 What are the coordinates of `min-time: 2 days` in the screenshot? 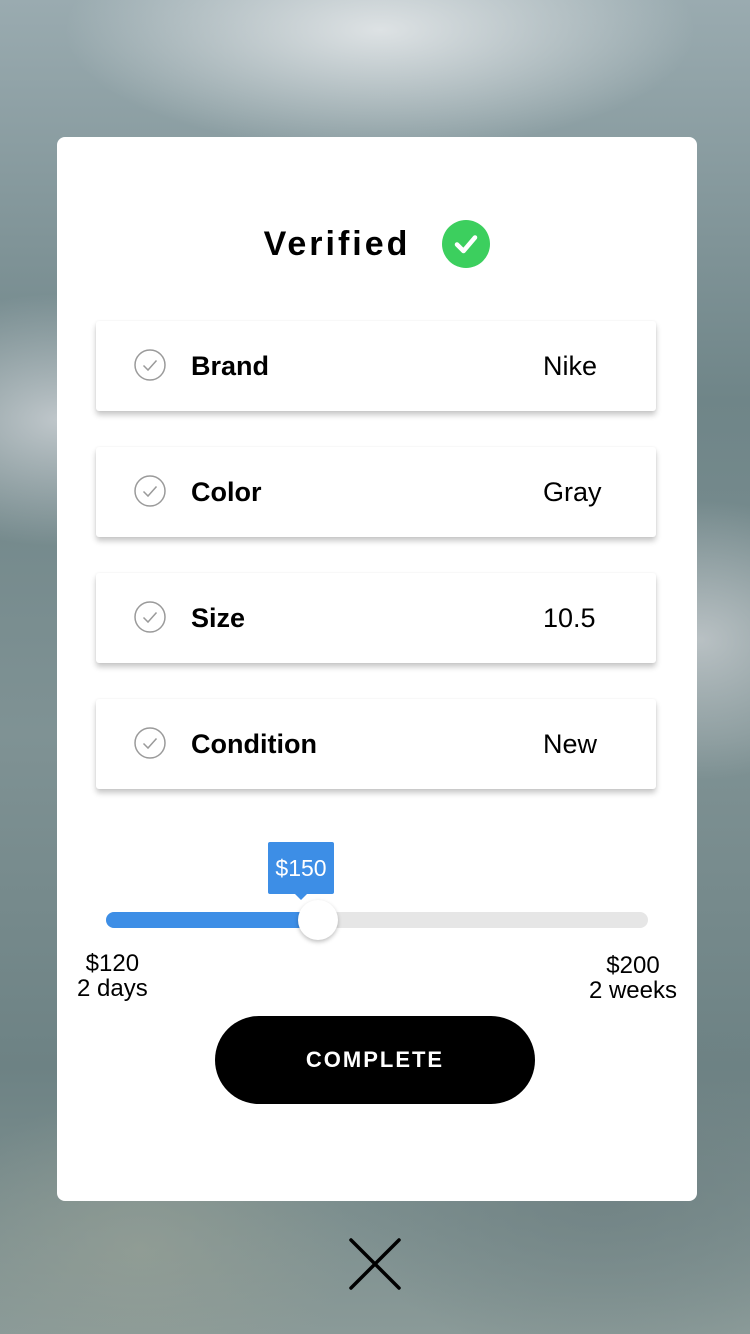 It's located at (112, 988).